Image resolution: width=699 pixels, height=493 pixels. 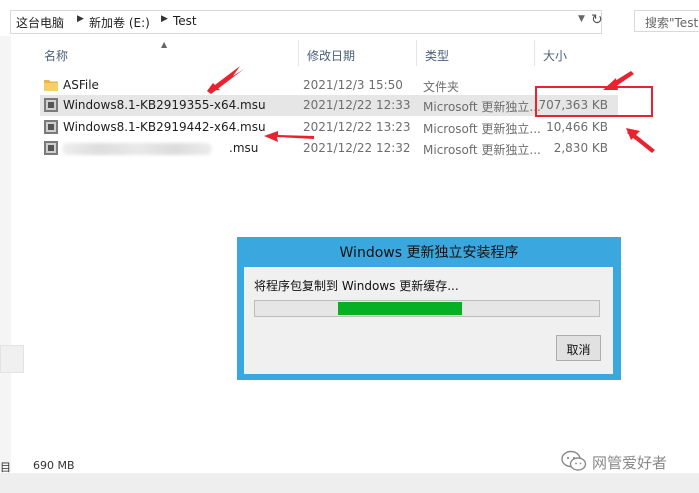 I want to click on address-history-chevron-icon: ▼, so click(x=581, y=19).